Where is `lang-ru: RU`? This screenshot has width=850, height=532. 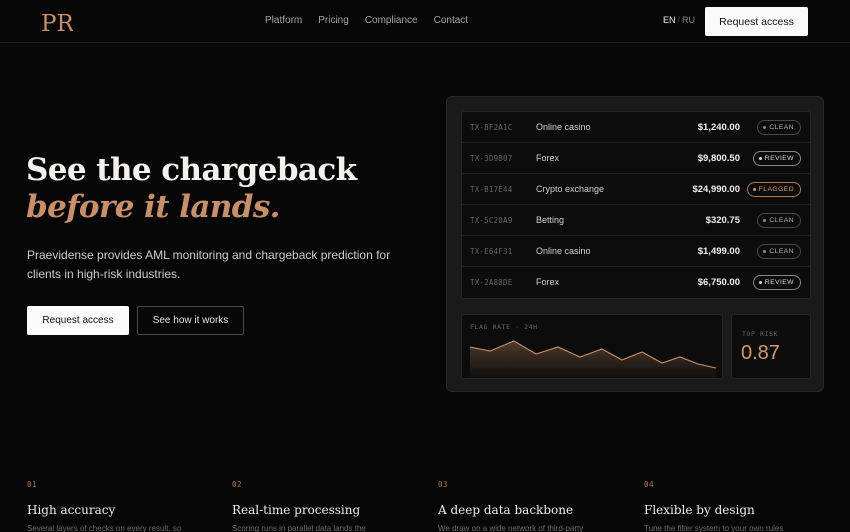 lang-ru: RU is located at coordinates (688, 20).